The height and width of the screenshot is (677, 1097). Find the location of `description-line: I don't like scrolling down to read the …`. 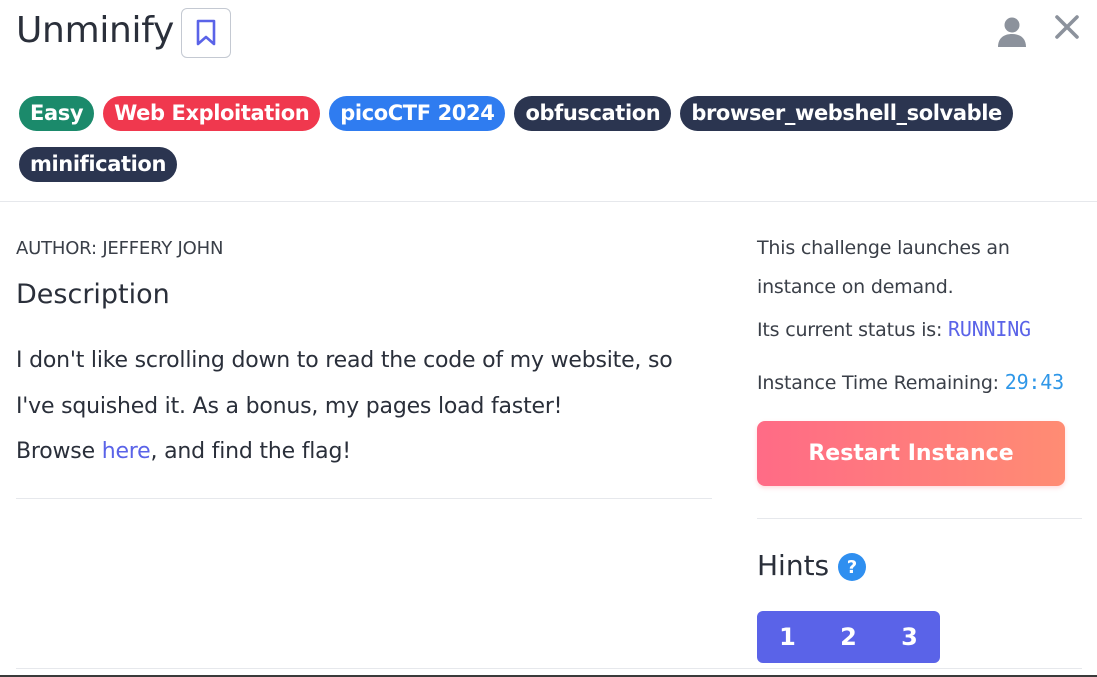

description-line: I don't like scrolling down to read the … is located at coordinates (344, 360).